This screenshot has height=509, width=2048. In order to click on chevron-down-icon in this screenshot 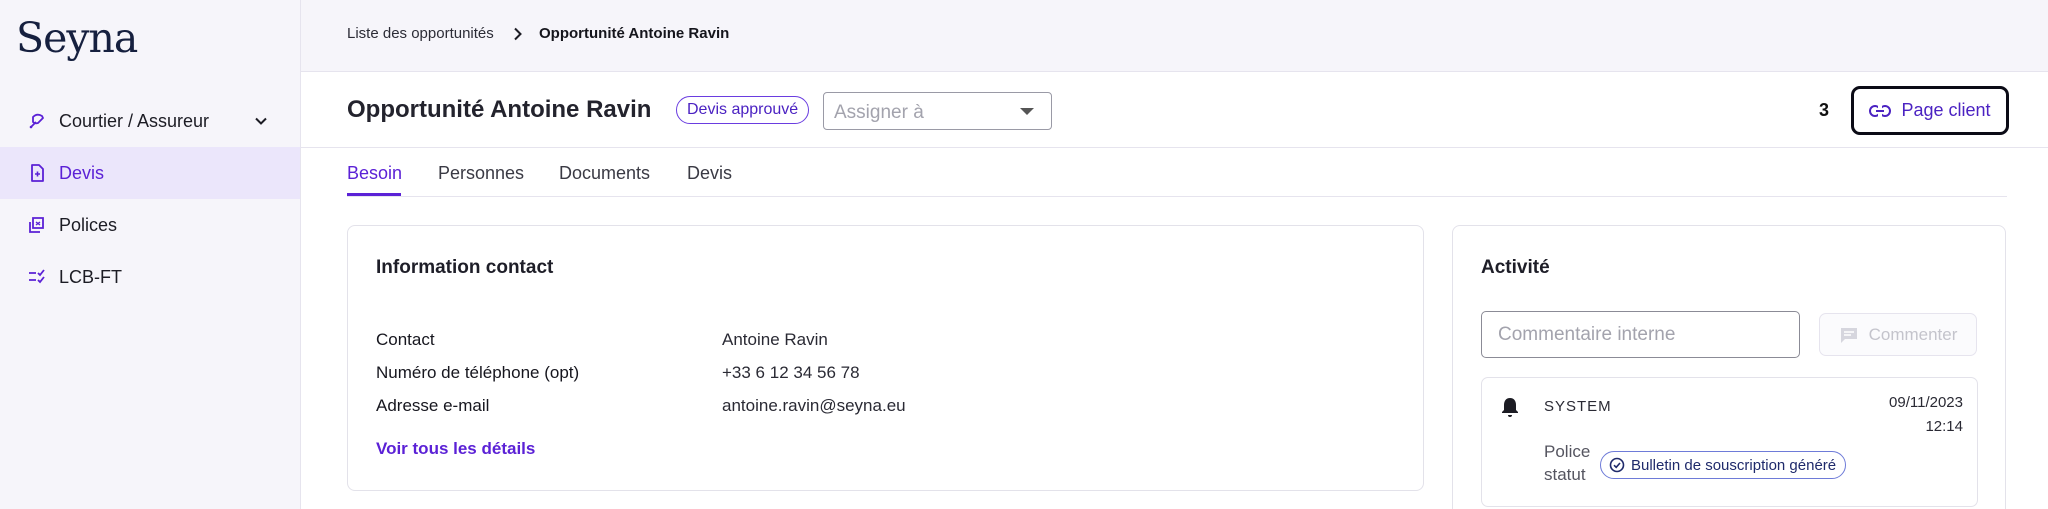, I will do `click(261, 121)`.